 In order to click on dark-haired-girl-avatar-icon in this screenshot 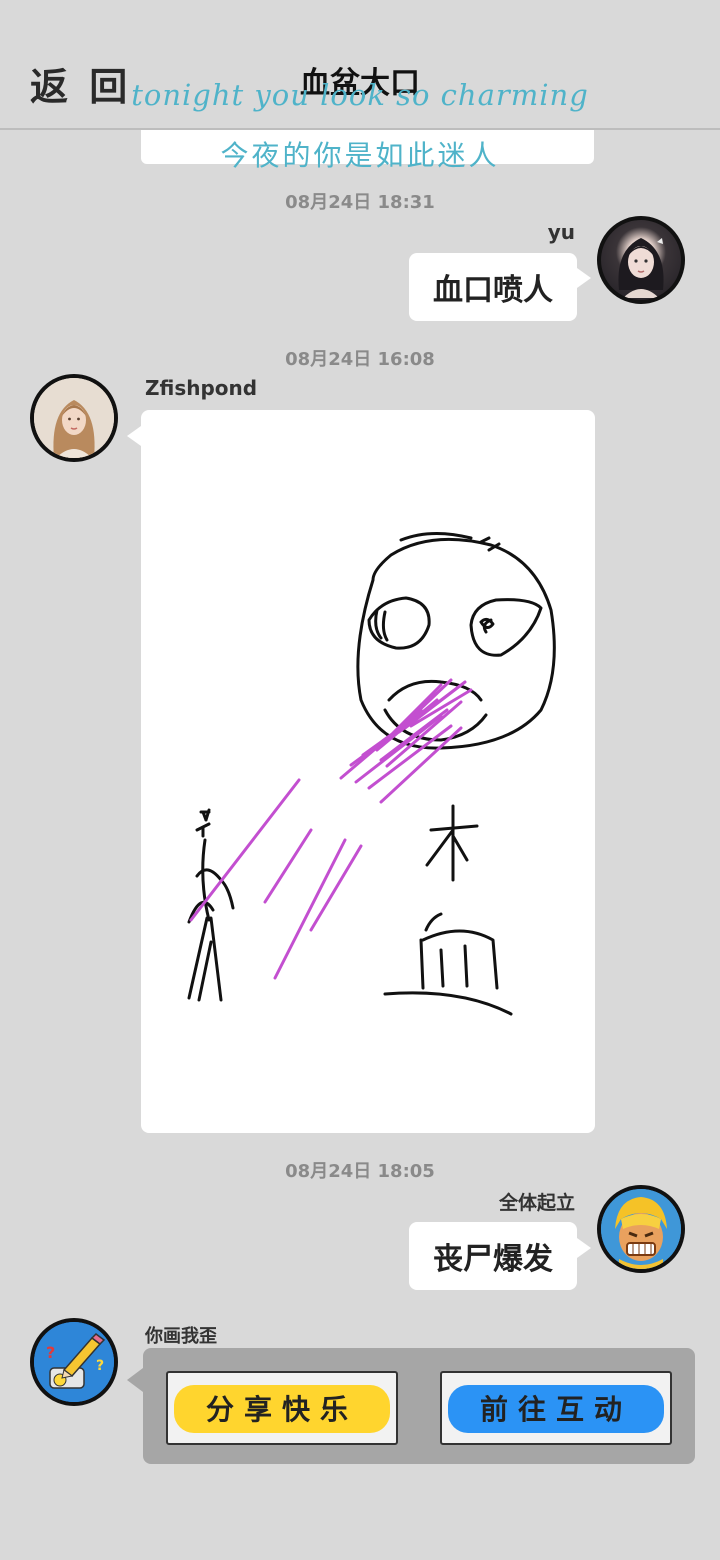, I will do `click(641, 268)`.